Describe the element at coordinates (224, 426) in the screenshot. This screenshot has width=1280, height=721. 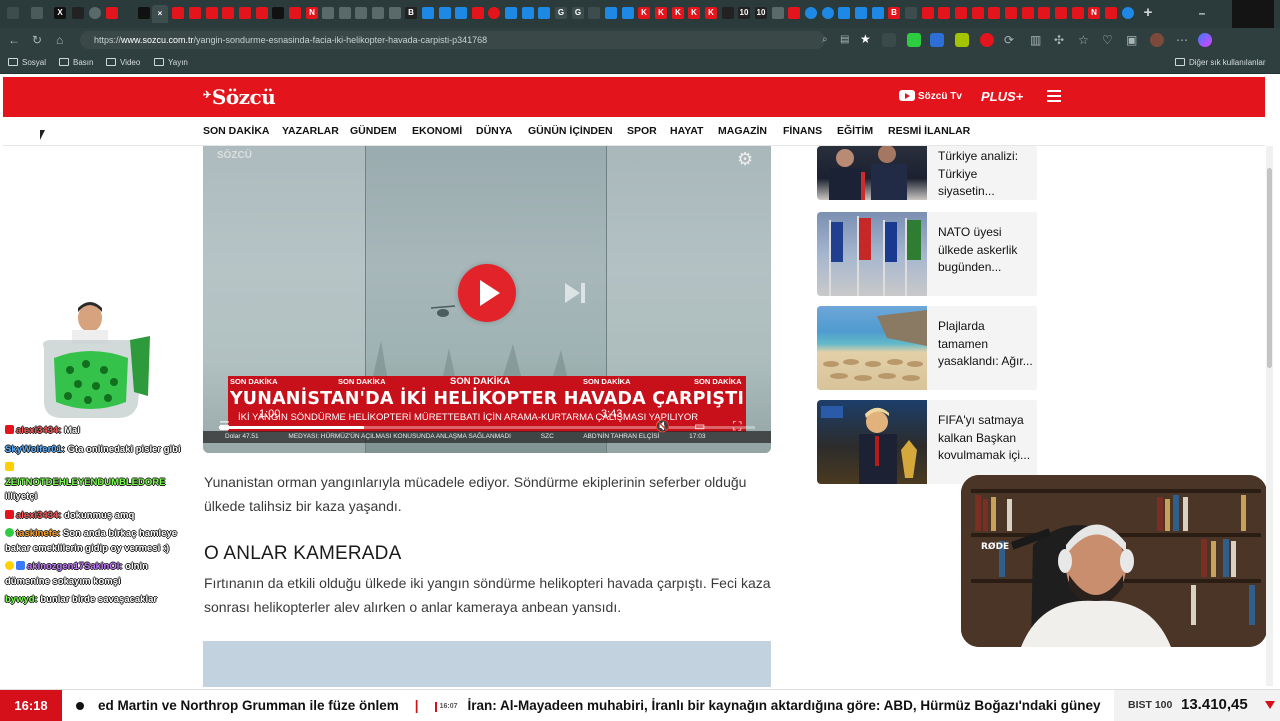
I see `playlist-icon: ☰` at that location.